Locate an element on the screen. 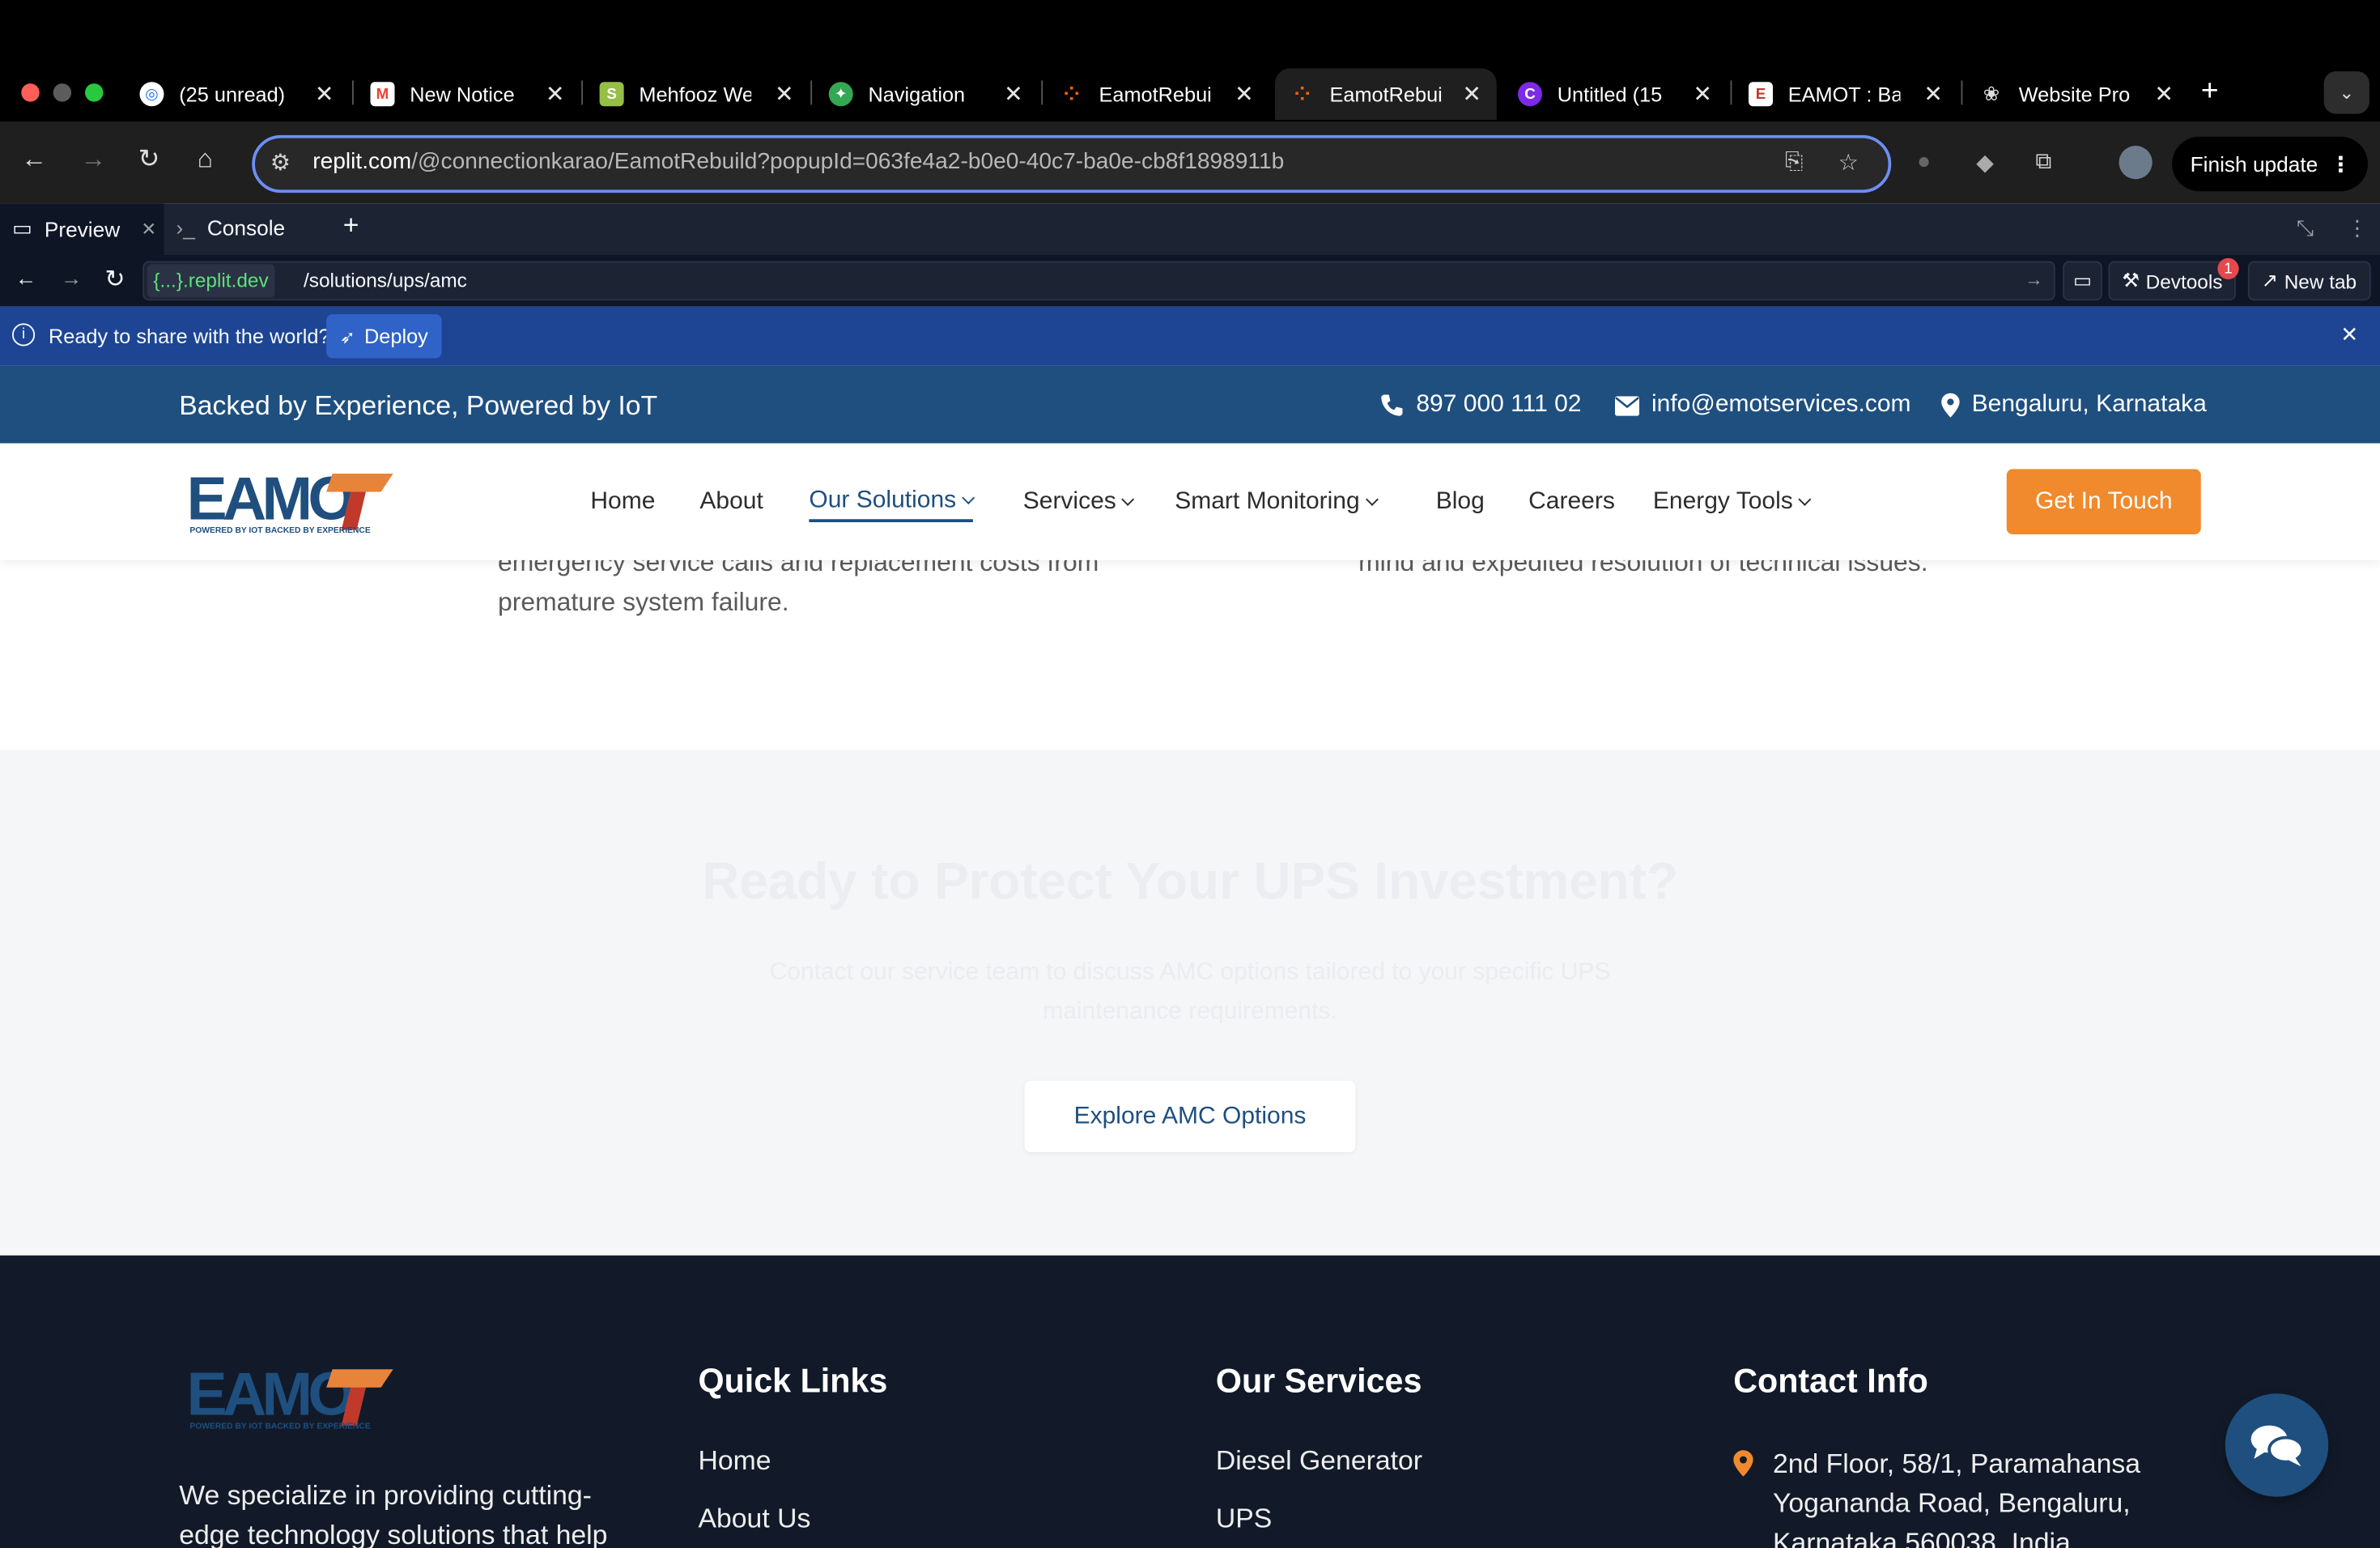 This screenshot has width=2380, height=1548. browser-tab: ✦ Navigation ✕ is located at coordinates (928, 94).